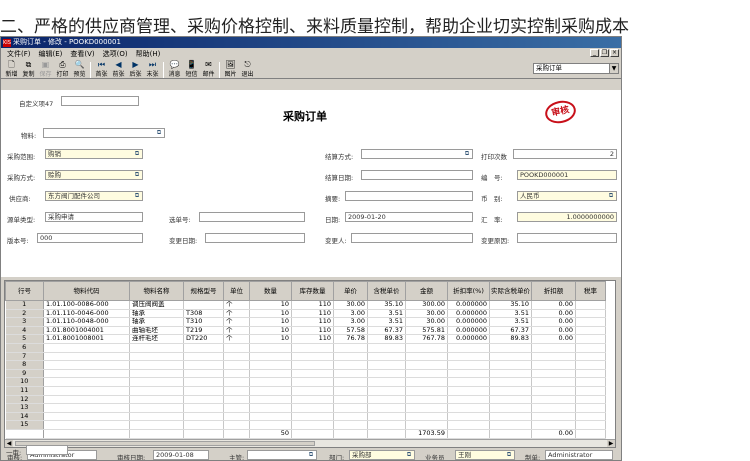 This screenshot has height=461, width=750. Describe the element at coordinates (19, 54) in the screenshot. I see `menu-file: 文件(F)` at that location.